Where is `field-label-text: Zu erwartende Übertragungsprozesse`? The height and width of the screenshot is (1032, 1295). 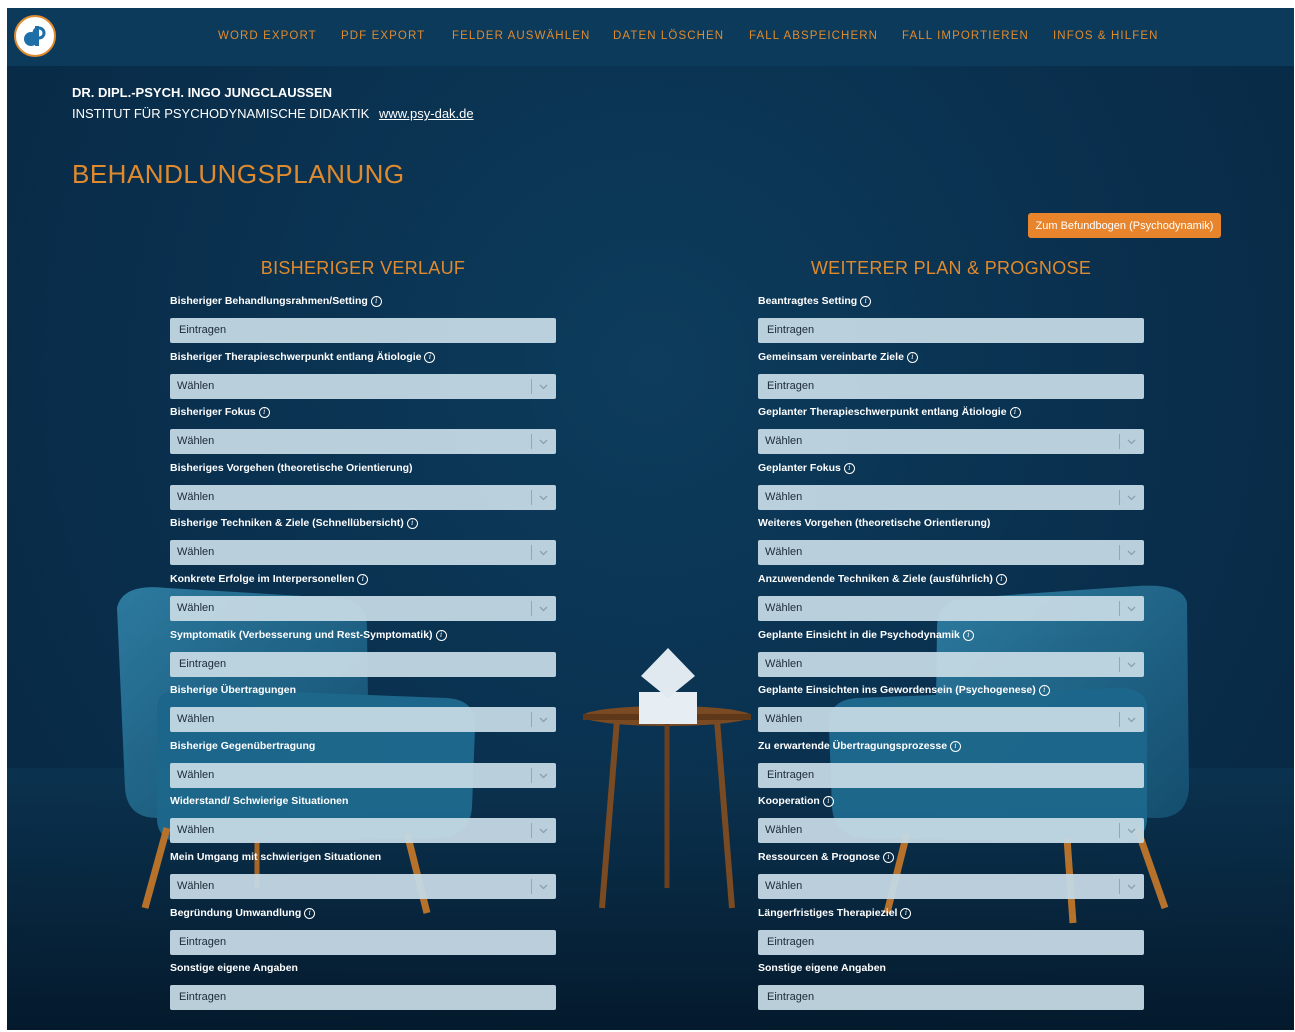
field-label-text: Zu erwartende Übertragungsprozesse is located at coordinates (853, 746).